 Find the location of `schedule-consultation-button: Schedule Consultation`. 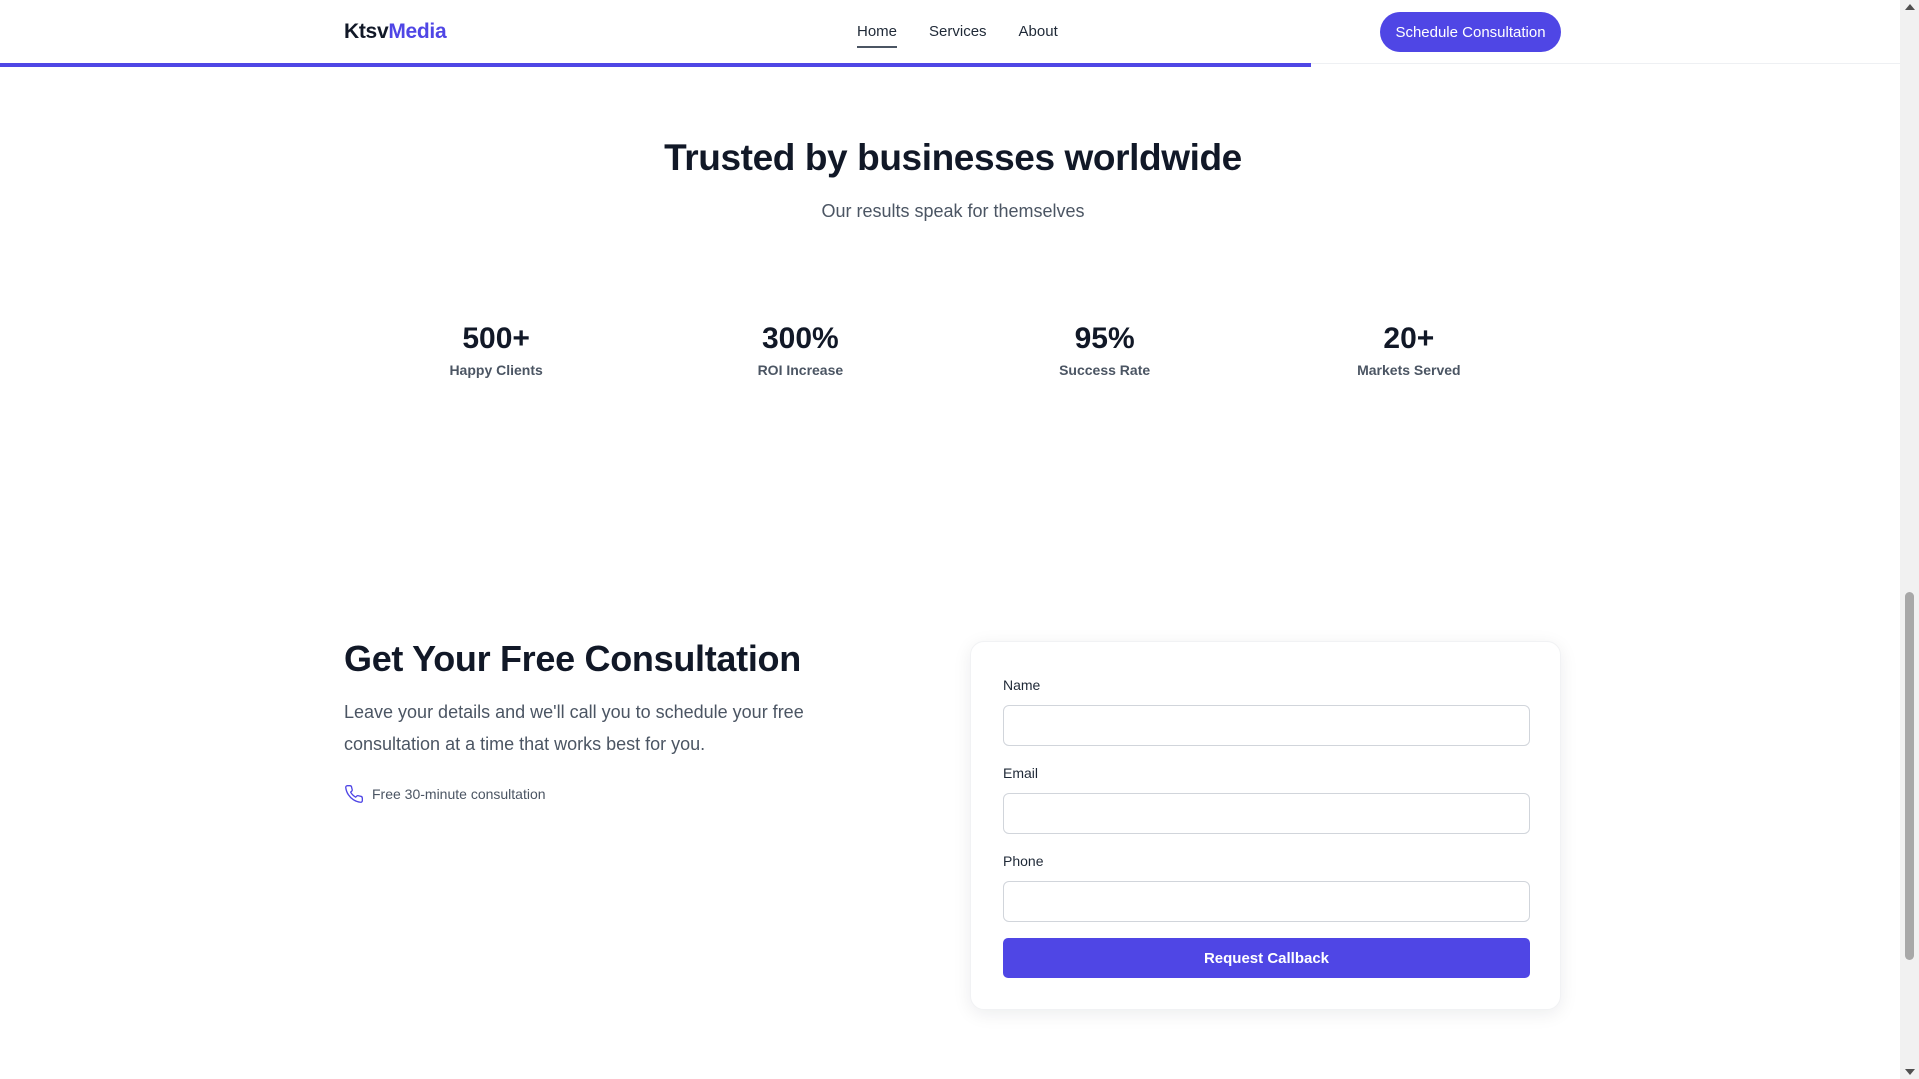

schedule-consultation-button: Schedule Consultation is located at coordinates (1470, 32).